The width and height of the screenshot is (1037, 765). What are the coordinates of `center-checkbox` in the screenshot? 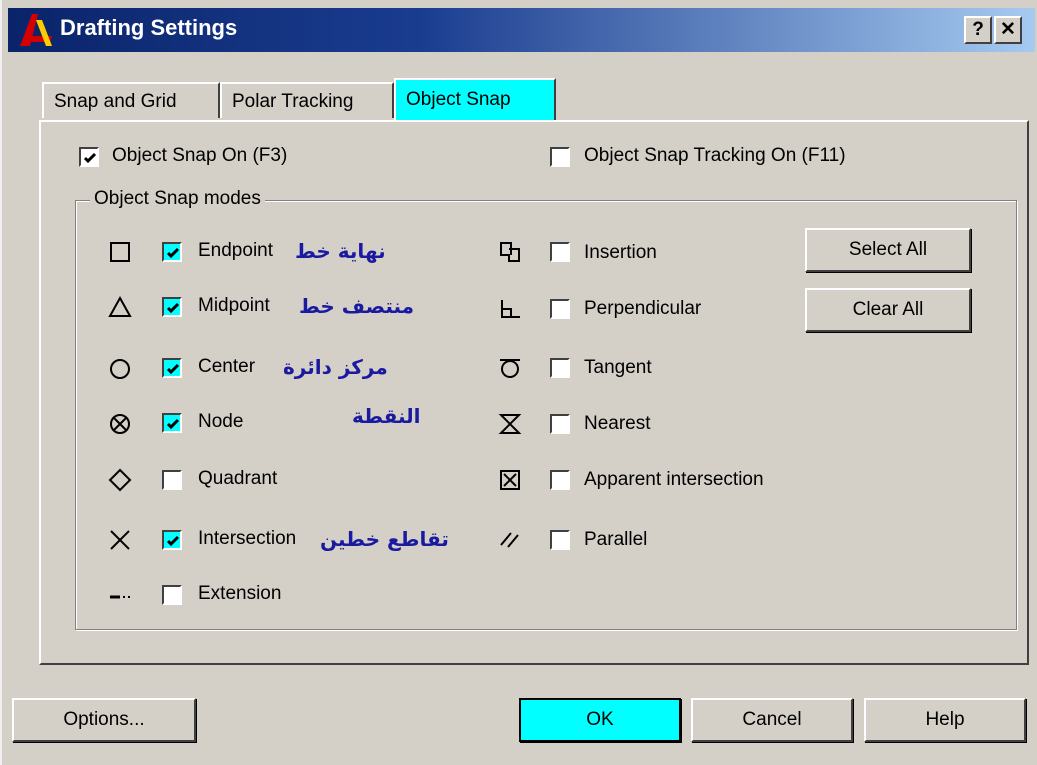 It's located at (172, 368).